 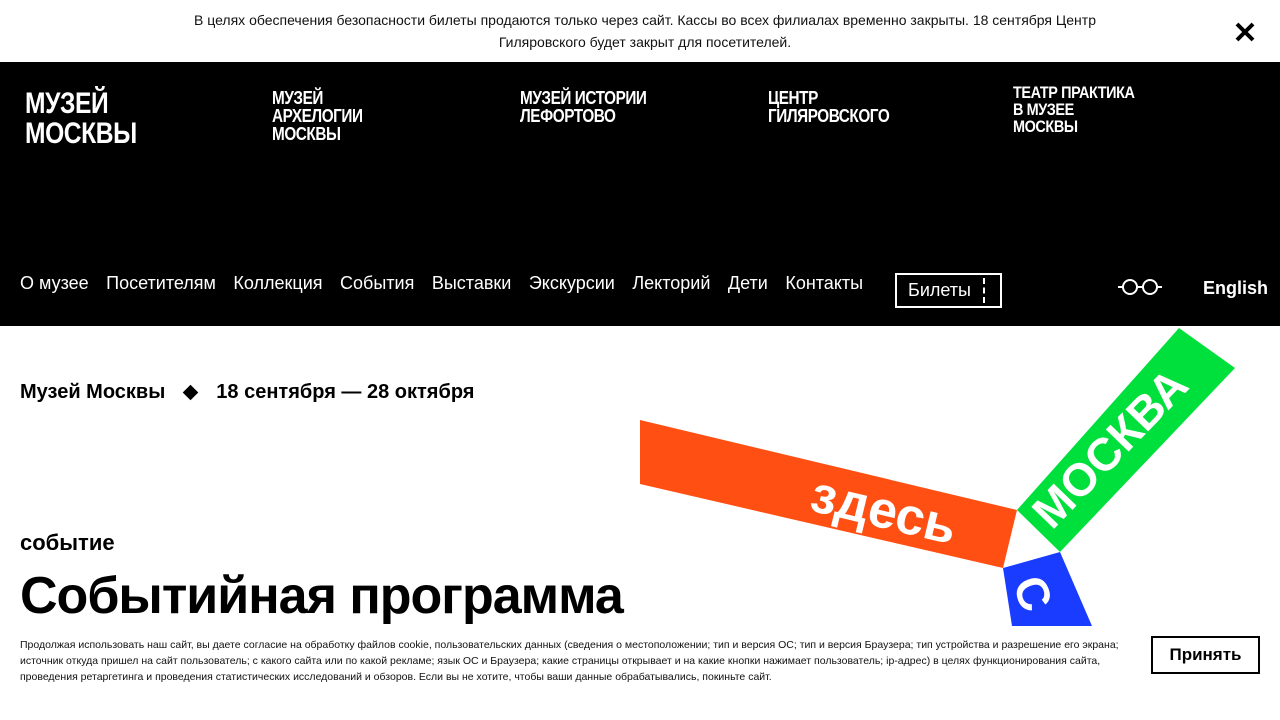 What do you see at coordinates (322, 596) in the screenshot?
I see `page-title: Событийная программа` at bounding box center [322, 596].